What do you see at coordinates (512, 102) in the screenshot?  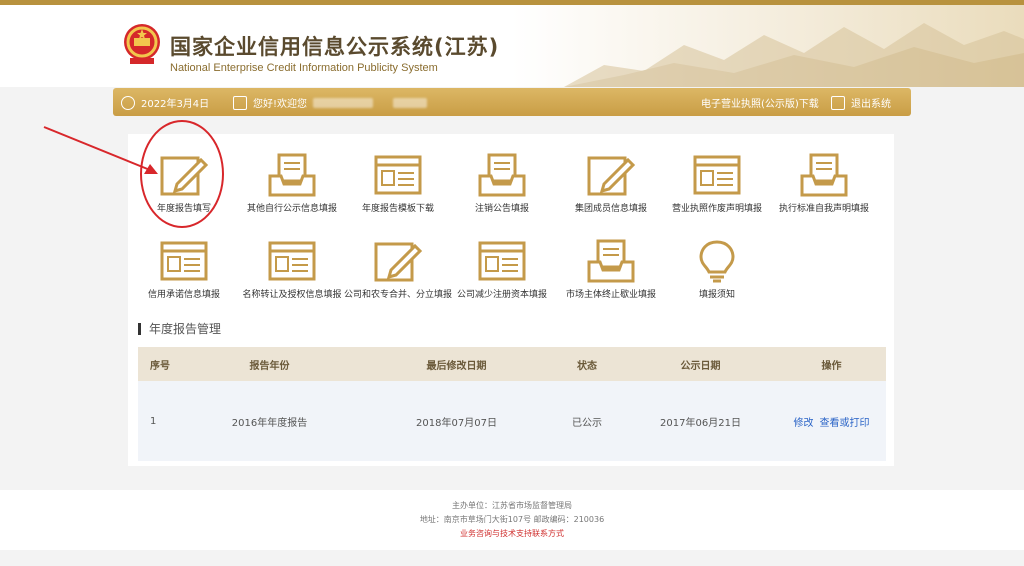 I see `info-bar: 2022年3月4日 您好!欢迎您 电子营业执照(公示版)下载 退出系统` at bounding box center [512, 102].